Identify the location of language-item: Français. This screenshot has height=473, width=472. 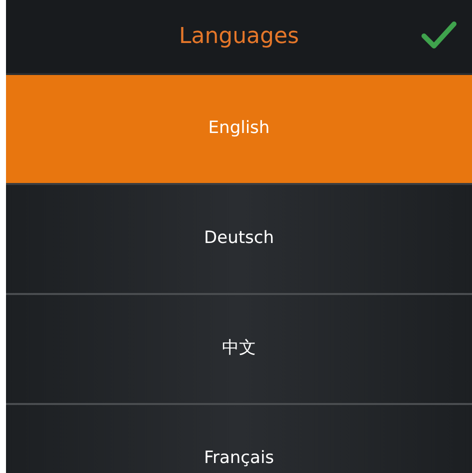
(239, 439).